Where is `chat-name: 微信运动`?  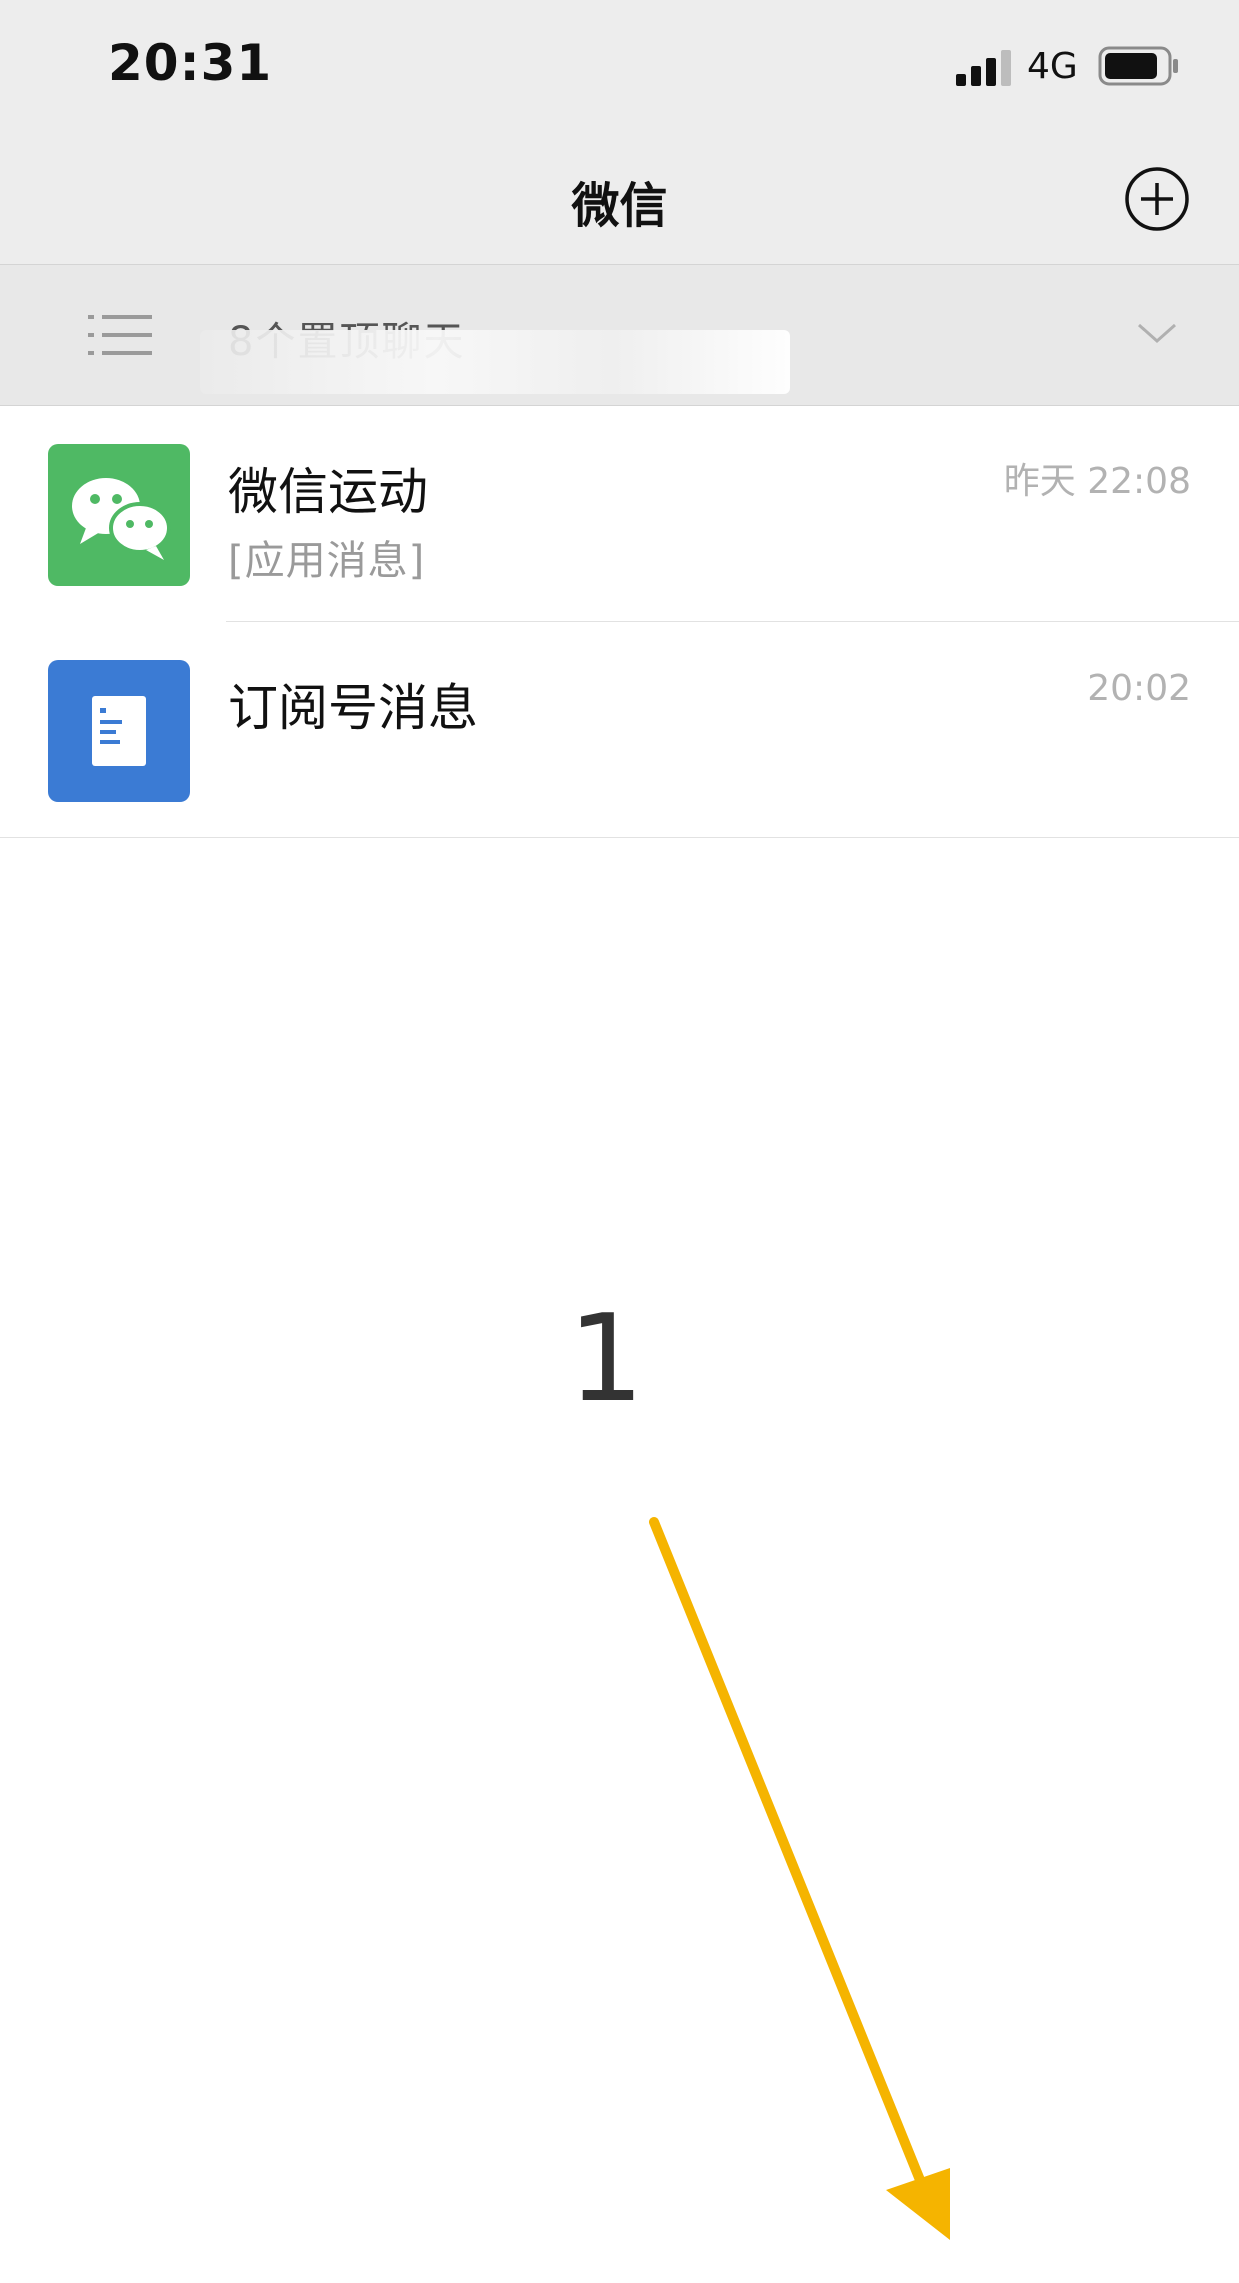 chat-name: 微信运动 is located at coordinates (328, 492).